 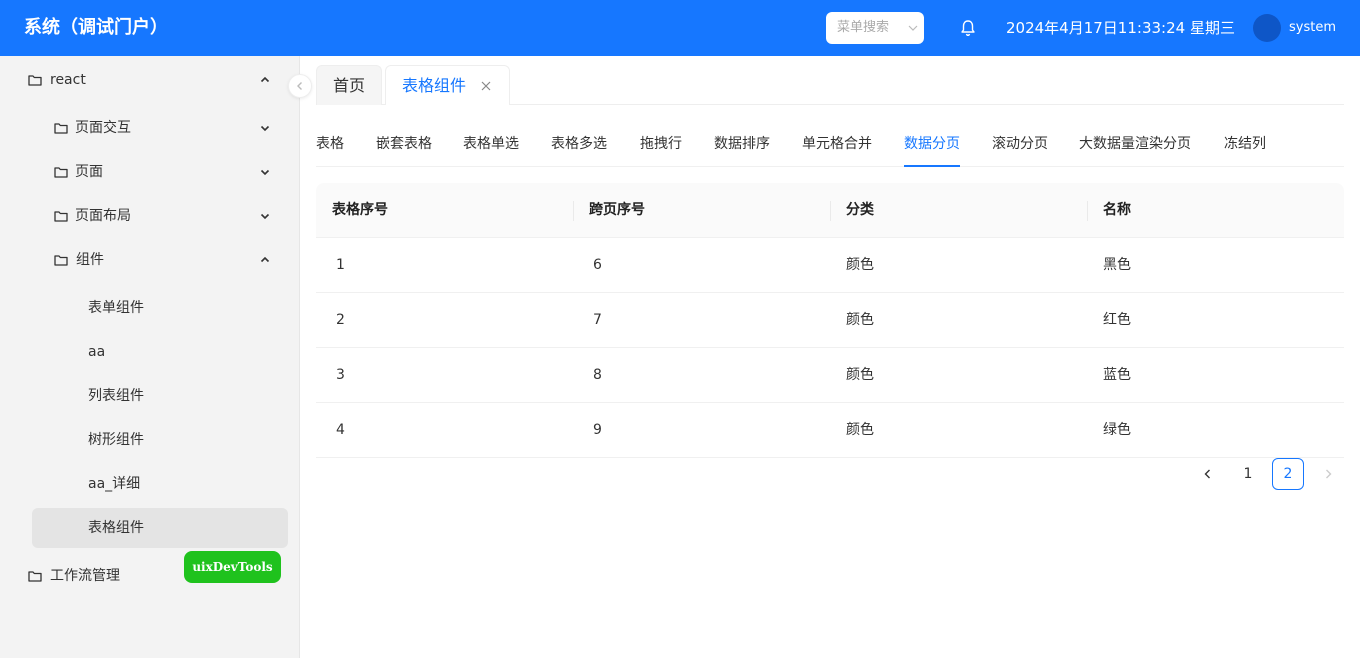 I want to click on sidebar-item-label: aa_详细, so click(x=114, y=484).